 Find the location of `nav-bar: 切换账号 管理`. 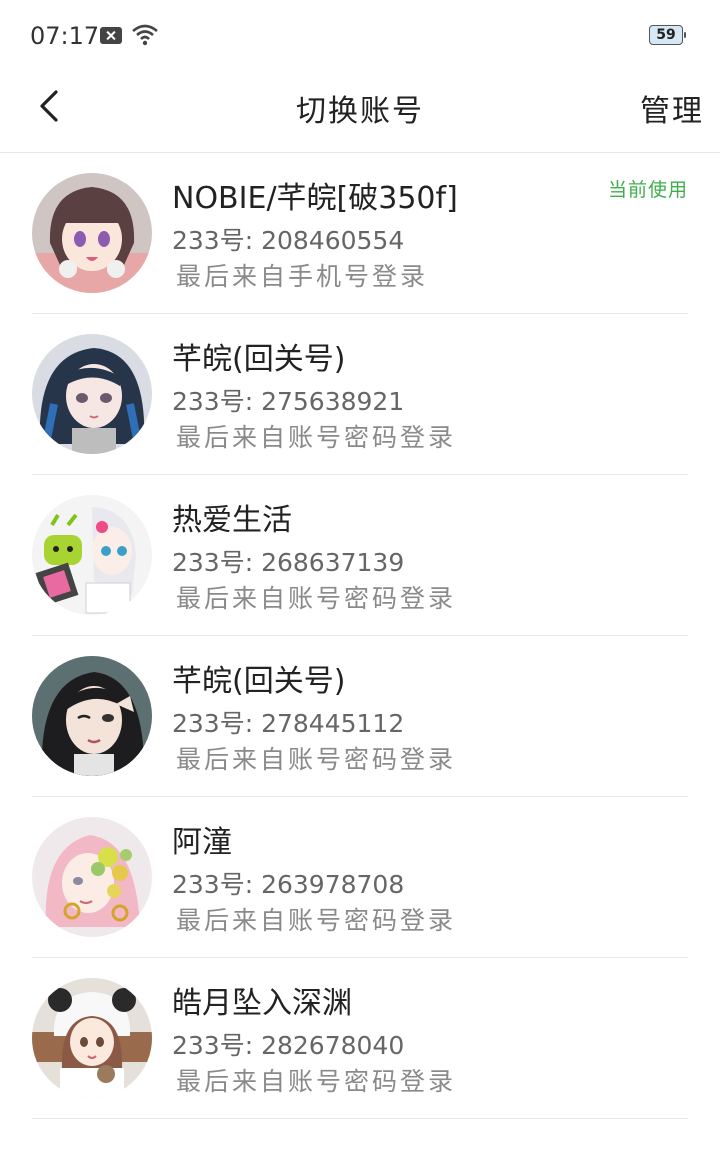

nav-bar: 切换账号 管理 is located at coordinates (360, 112).